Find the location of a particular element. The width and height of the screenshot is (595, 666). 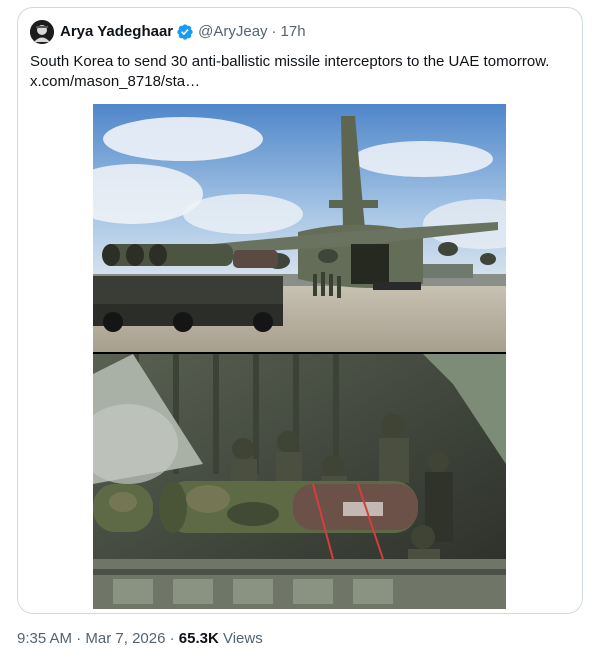

tweet-metadata: 9:35 AM · Mar 7, 2026 · 65.3K Views is located at coordinates (140, 639).